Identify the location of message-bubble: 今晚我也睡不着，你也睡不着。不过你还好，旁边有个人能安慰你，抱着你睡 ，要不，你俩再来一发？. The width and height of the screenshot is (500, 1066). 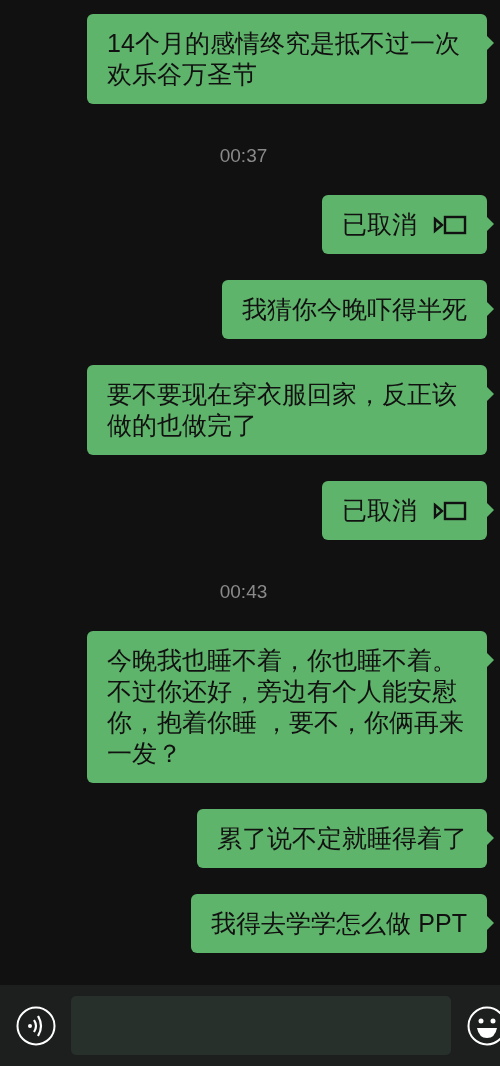
(287, 707).